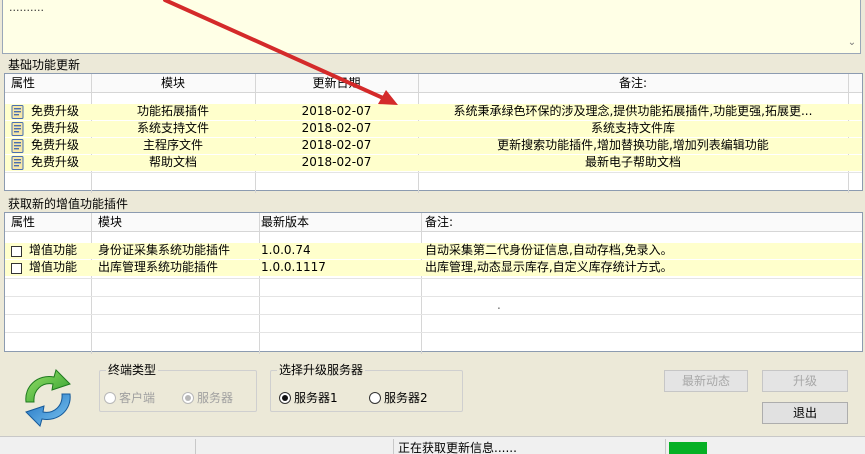 The image size is (865, 454). I want to click on info-panel: .......... ⌄, so click(431, 27).